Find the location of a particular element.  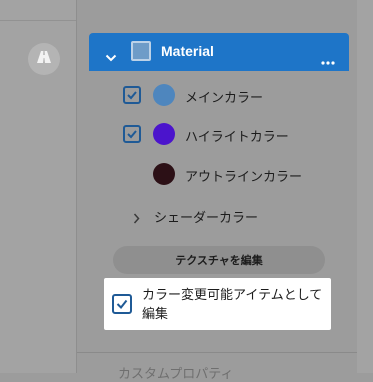

material-title: Material is located at coordinates (187, 51).